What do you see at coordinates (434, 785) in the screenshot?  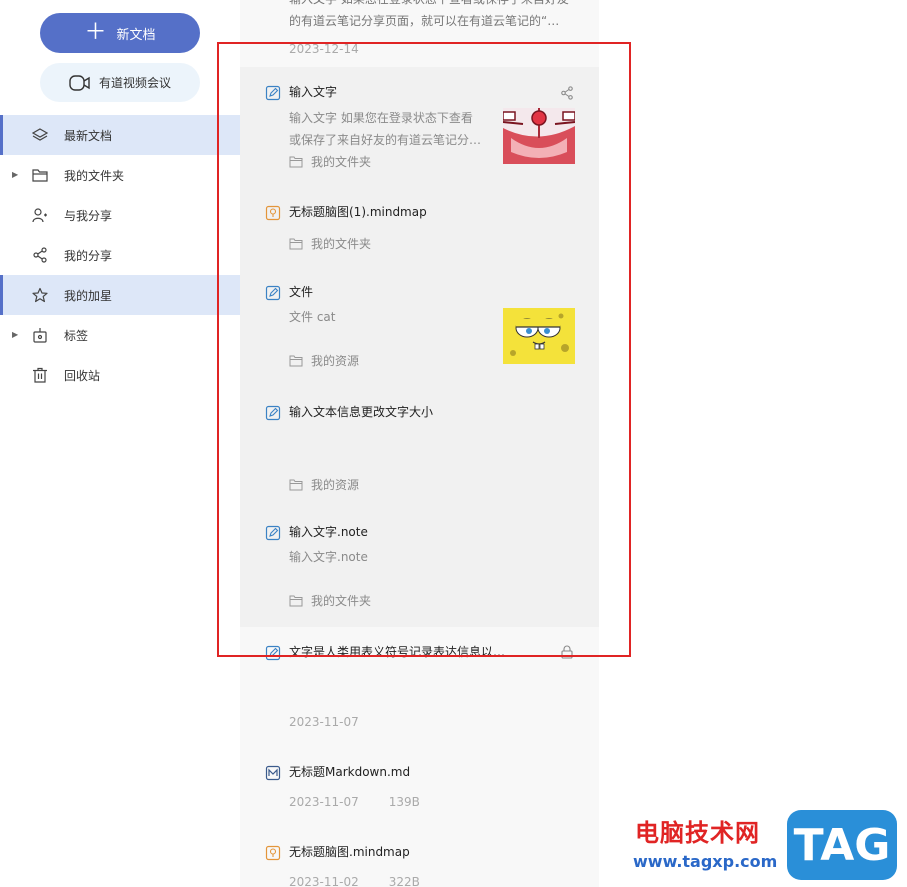 I see `doc-item: 无标题Markdown.md 2023-11-07 139B` at bounding box center [434, 785].